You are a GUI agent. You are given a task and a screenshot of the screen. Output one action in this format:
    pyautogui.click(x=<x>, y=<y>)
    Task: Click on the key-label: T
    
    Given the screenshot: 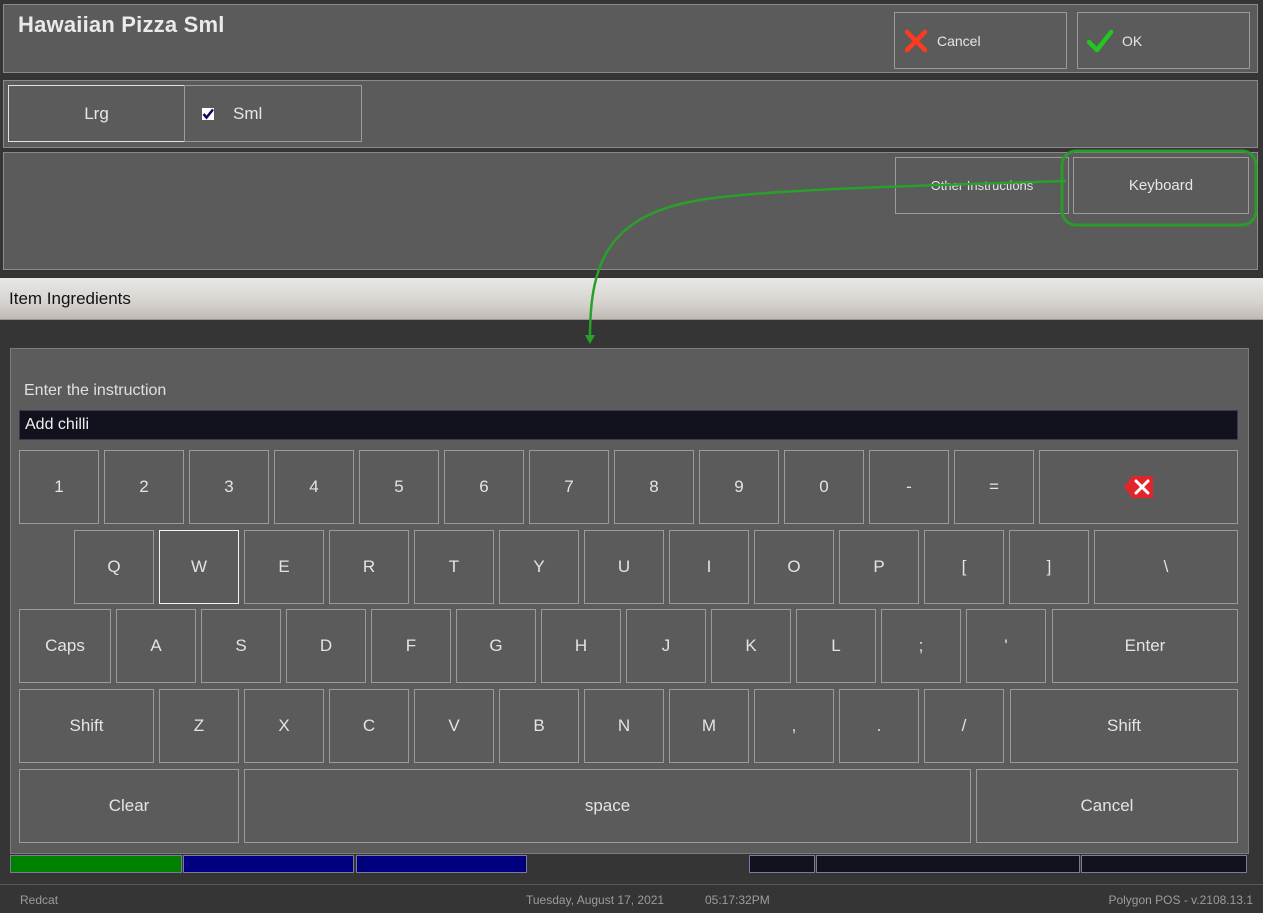 What is the action you would take?
    pyautogui.click(x=454, y=566)
    